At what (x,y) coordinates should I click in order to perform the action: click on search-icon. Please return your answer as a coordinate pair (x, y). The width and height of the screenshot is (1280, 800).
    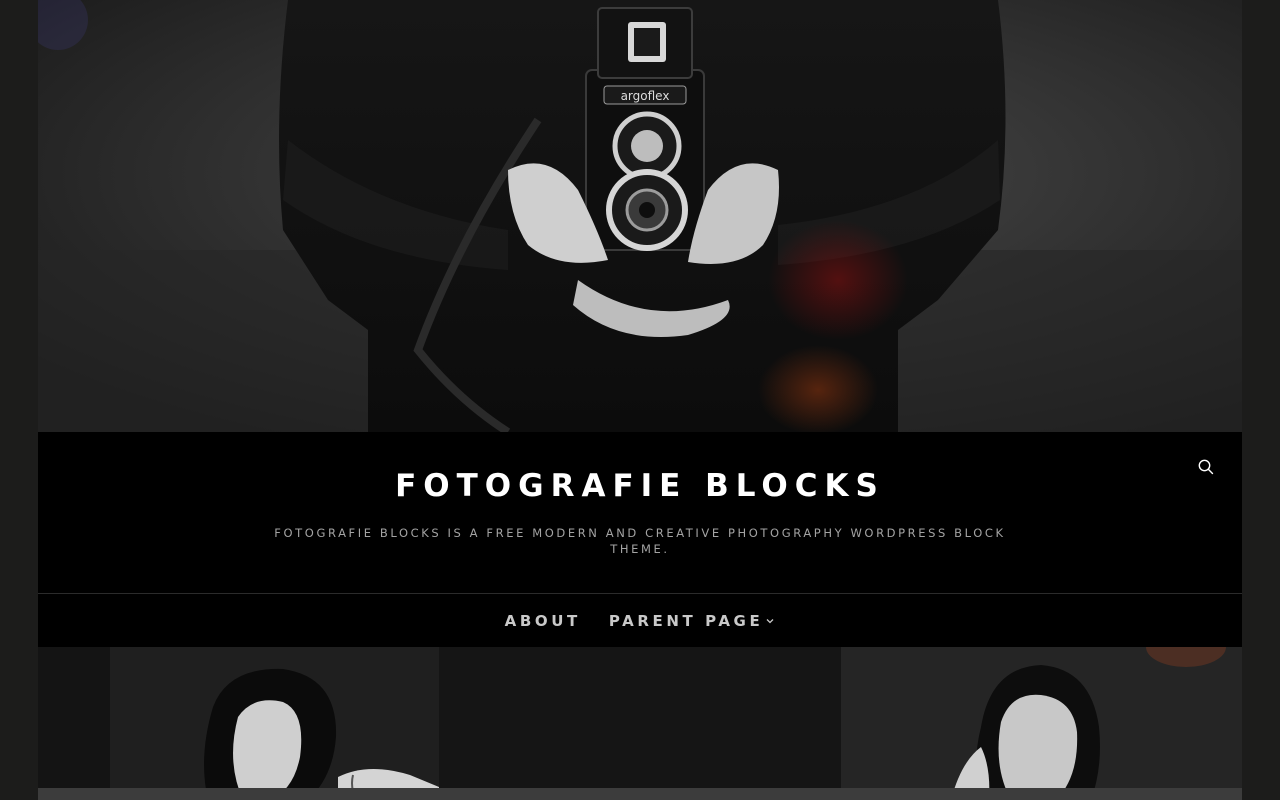
    Looking at the image, I should click on (1206, 467).